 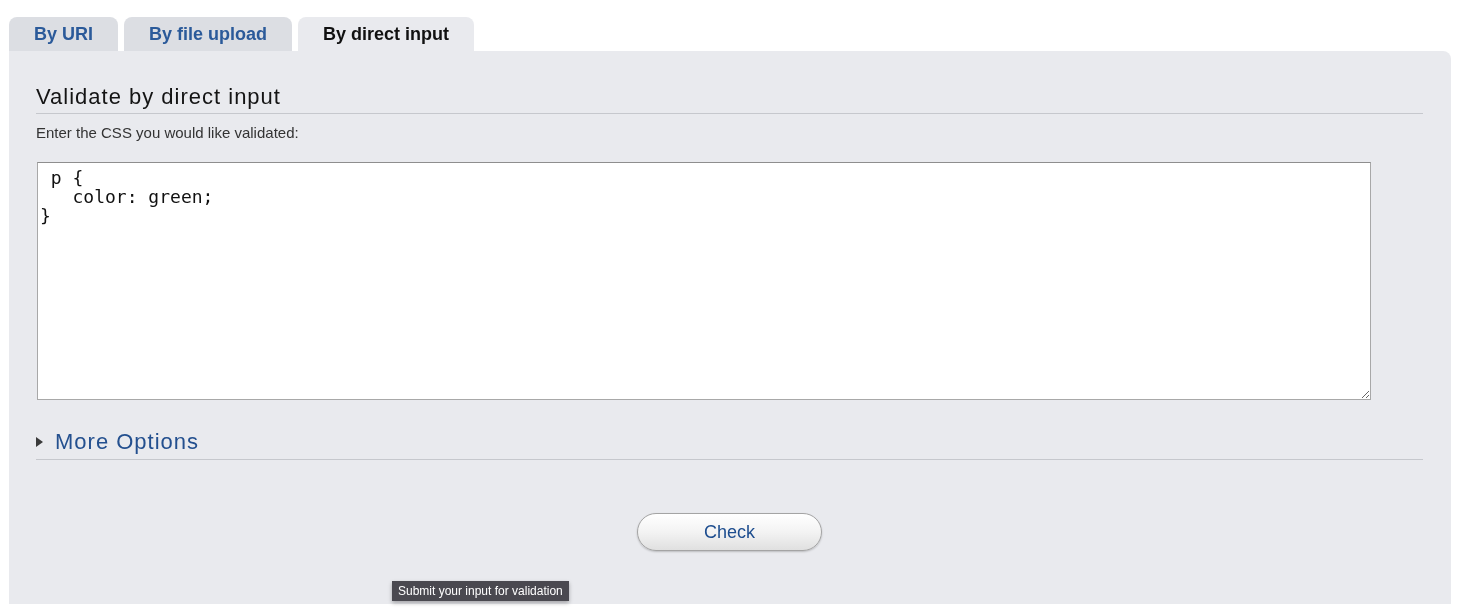 I want to click on input-prompt: Enter the CSS you would like validated:, so click(x=168, y=133).